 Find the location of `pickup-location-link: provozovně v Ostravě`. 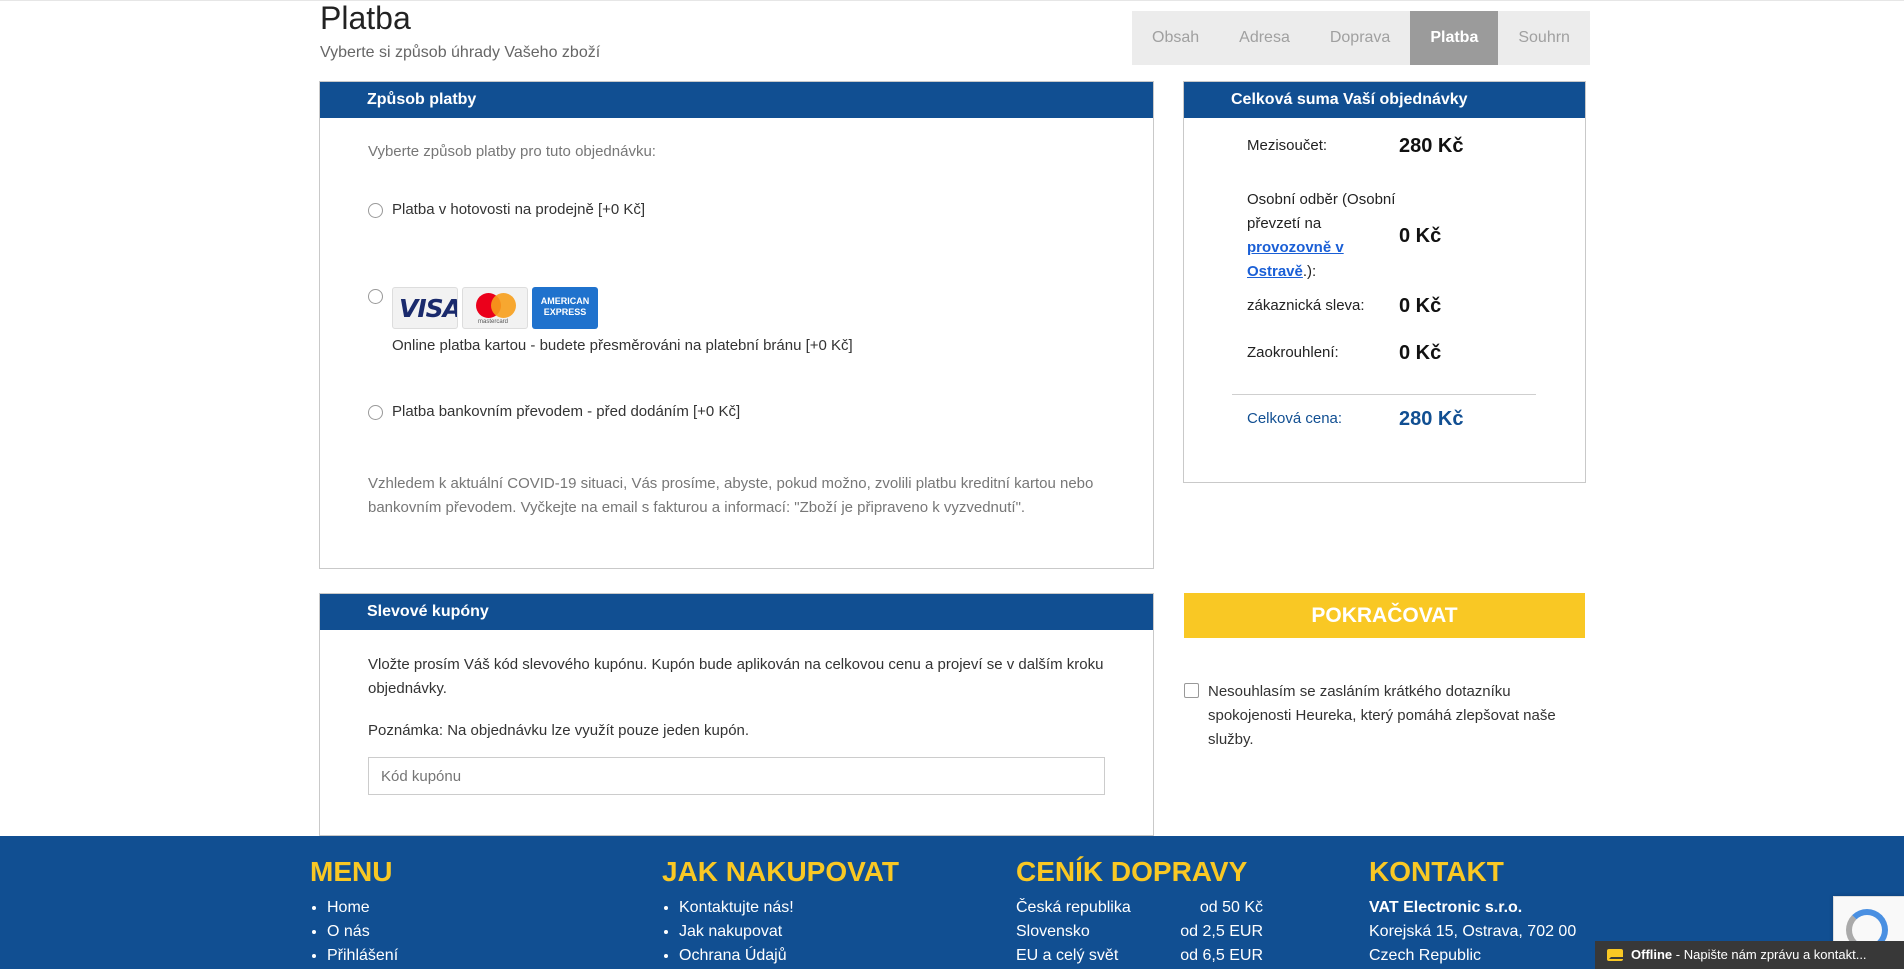

pickup-location-link: provozovně v Ostravě is located at coordinates (1295, 259).